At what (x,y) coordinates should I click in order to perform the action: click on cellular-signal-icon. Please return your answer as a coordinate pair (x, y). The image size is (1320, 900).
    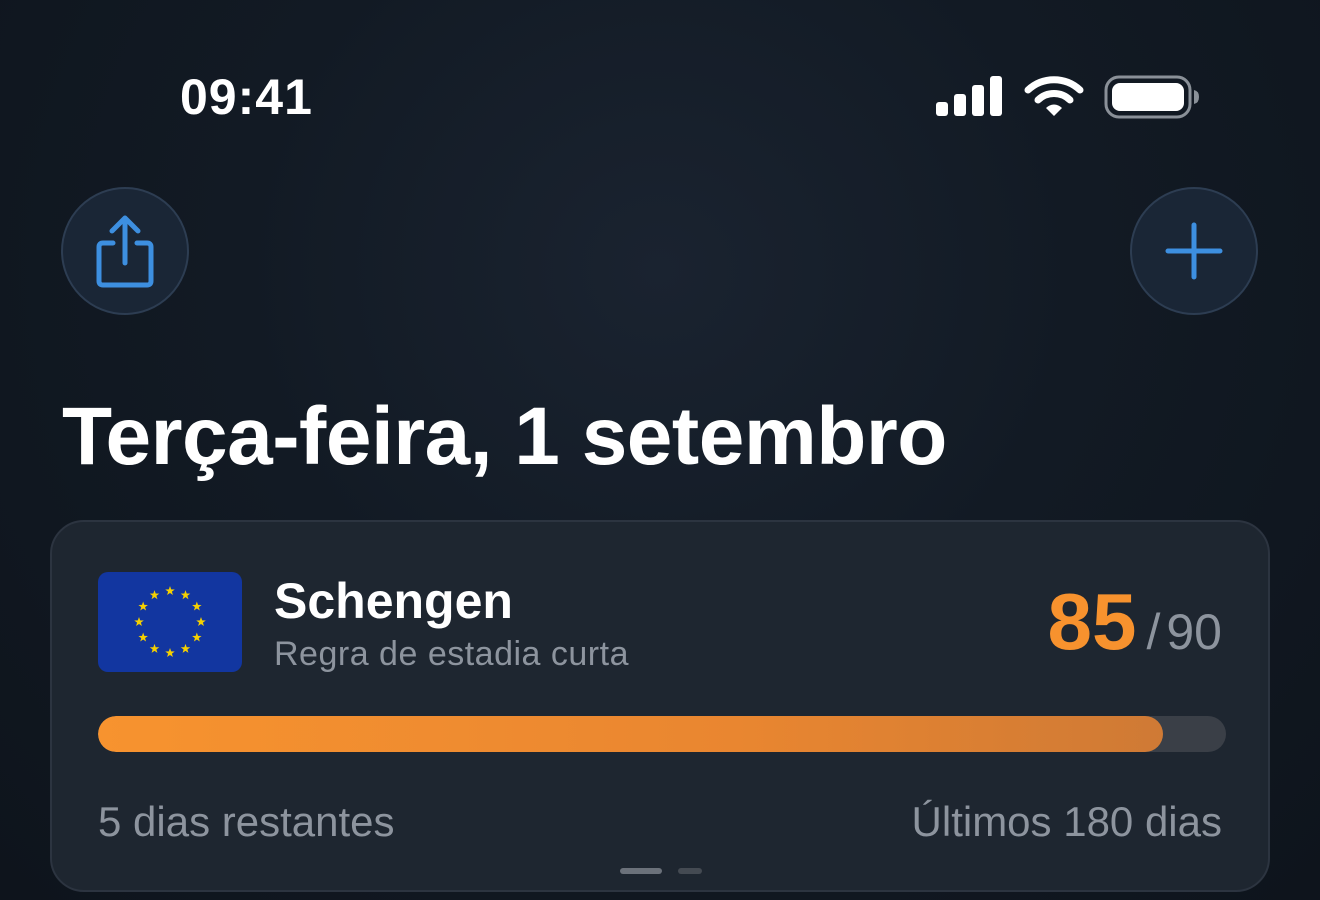
    Looking at the image, I should click on (969, 96).